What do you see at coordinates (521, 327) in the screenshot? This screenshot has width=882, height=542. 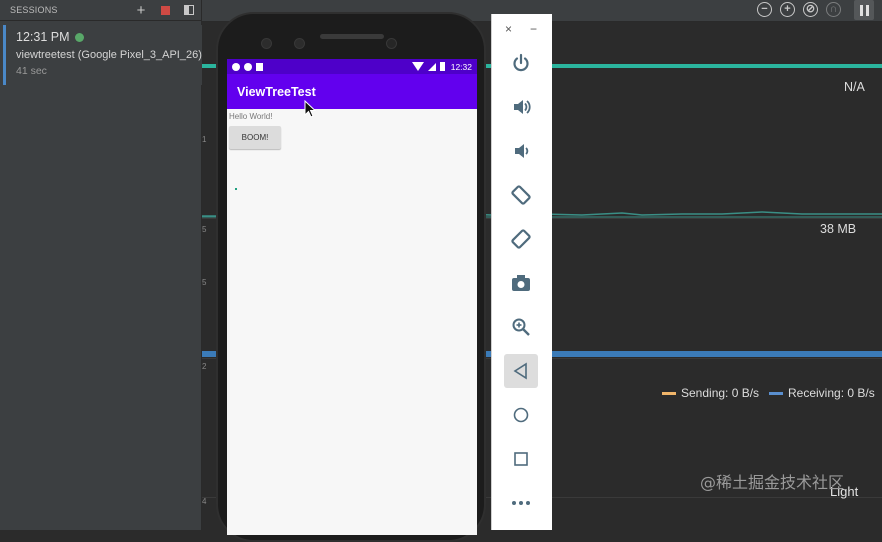 I see `zoom-icon` at bounding box center [521, 327].